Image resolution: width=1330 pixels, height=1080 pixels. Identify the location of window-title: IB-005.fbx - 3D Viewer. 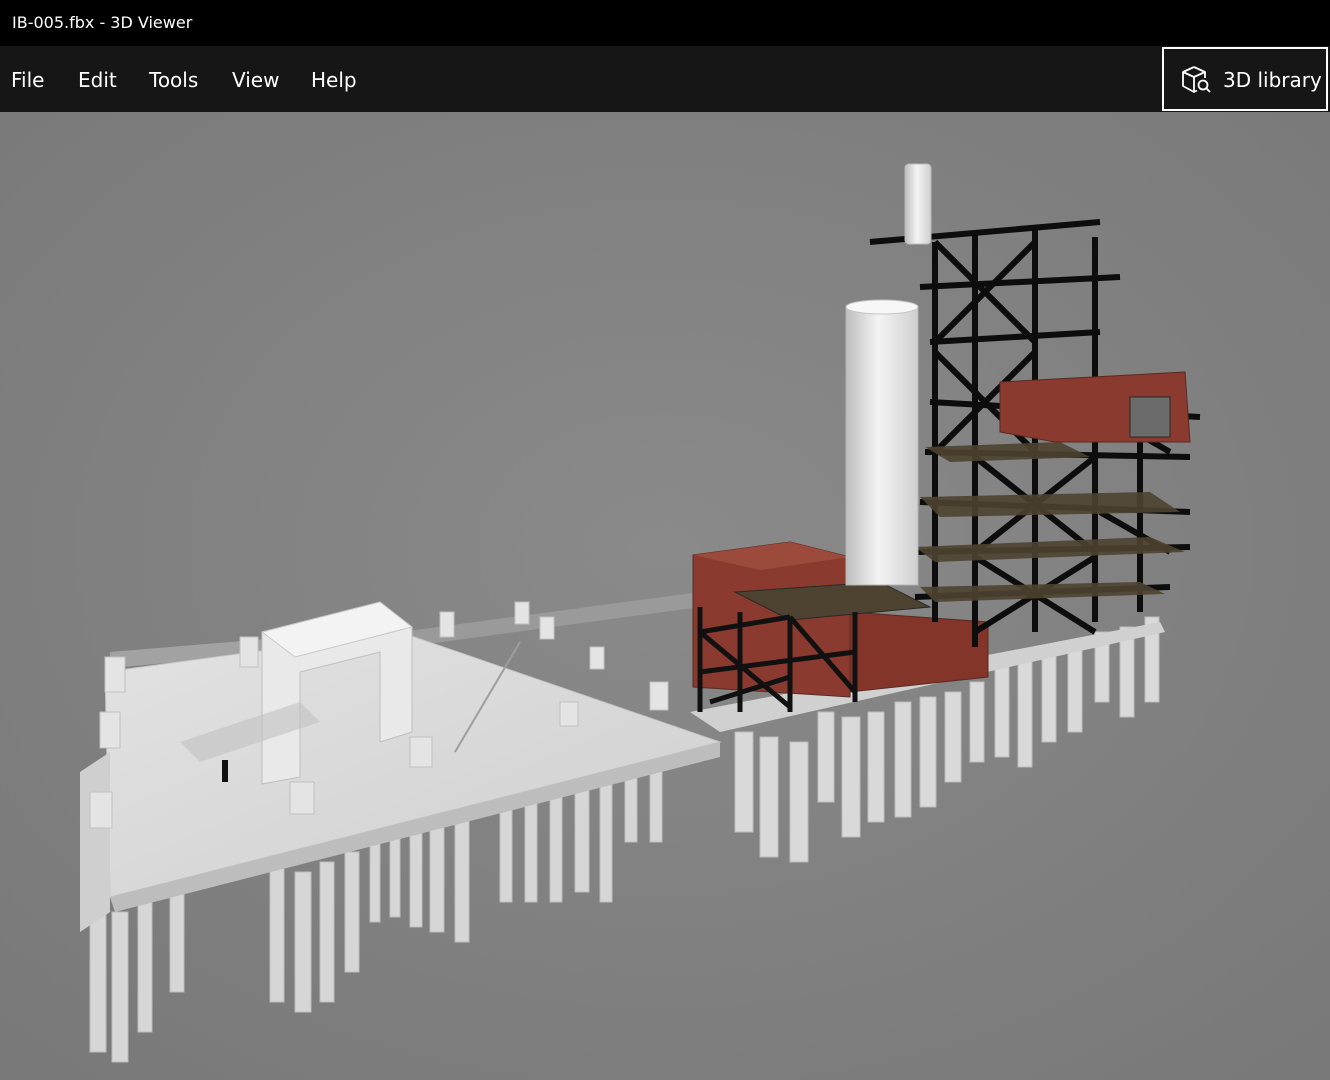
(102, 22).